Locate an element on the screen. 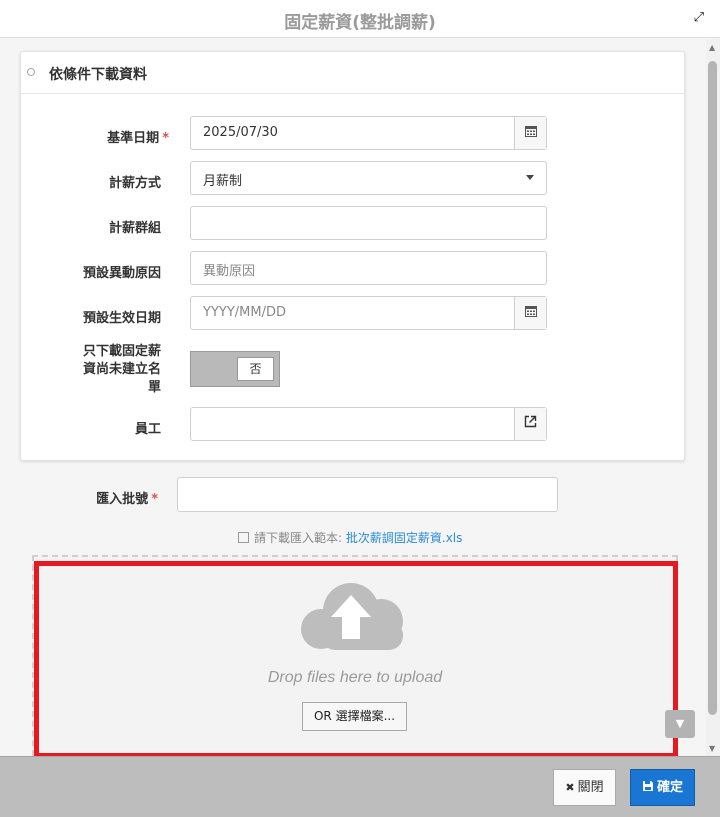 This screenshot has height=817, width=720. dialog-title: 固定薪資(整批調薪) is located at coordinates (360, 23).